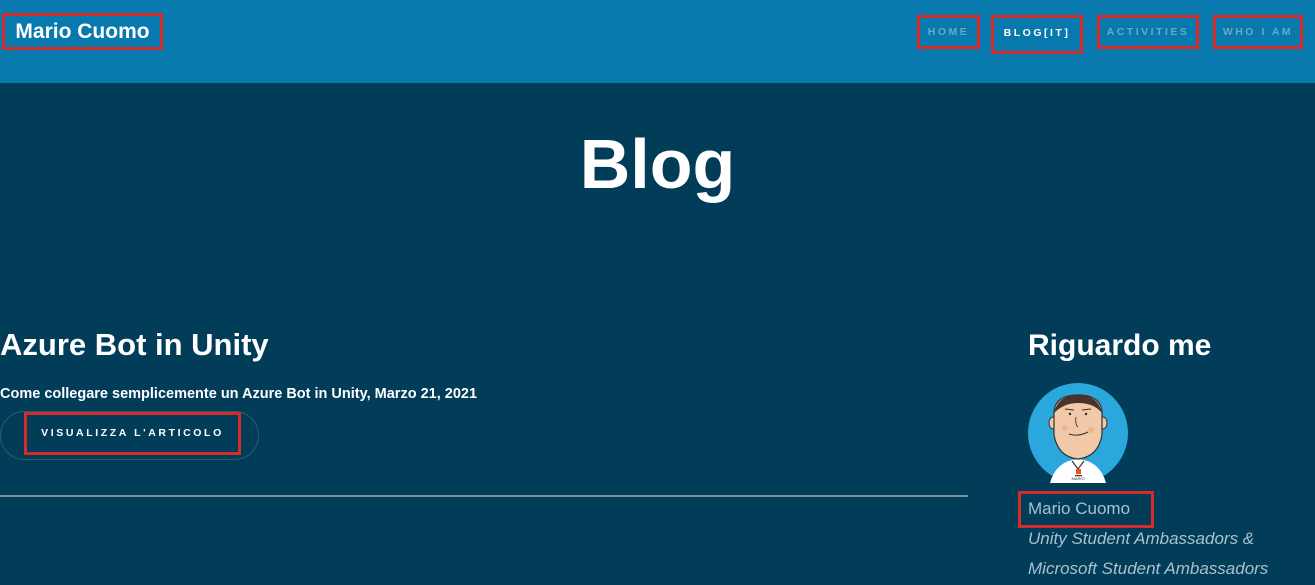 Image resolution: width=1315 pixels, height=585 pixels. I want to click on sidebar-title: Riguardo me, so click(1120, 345).